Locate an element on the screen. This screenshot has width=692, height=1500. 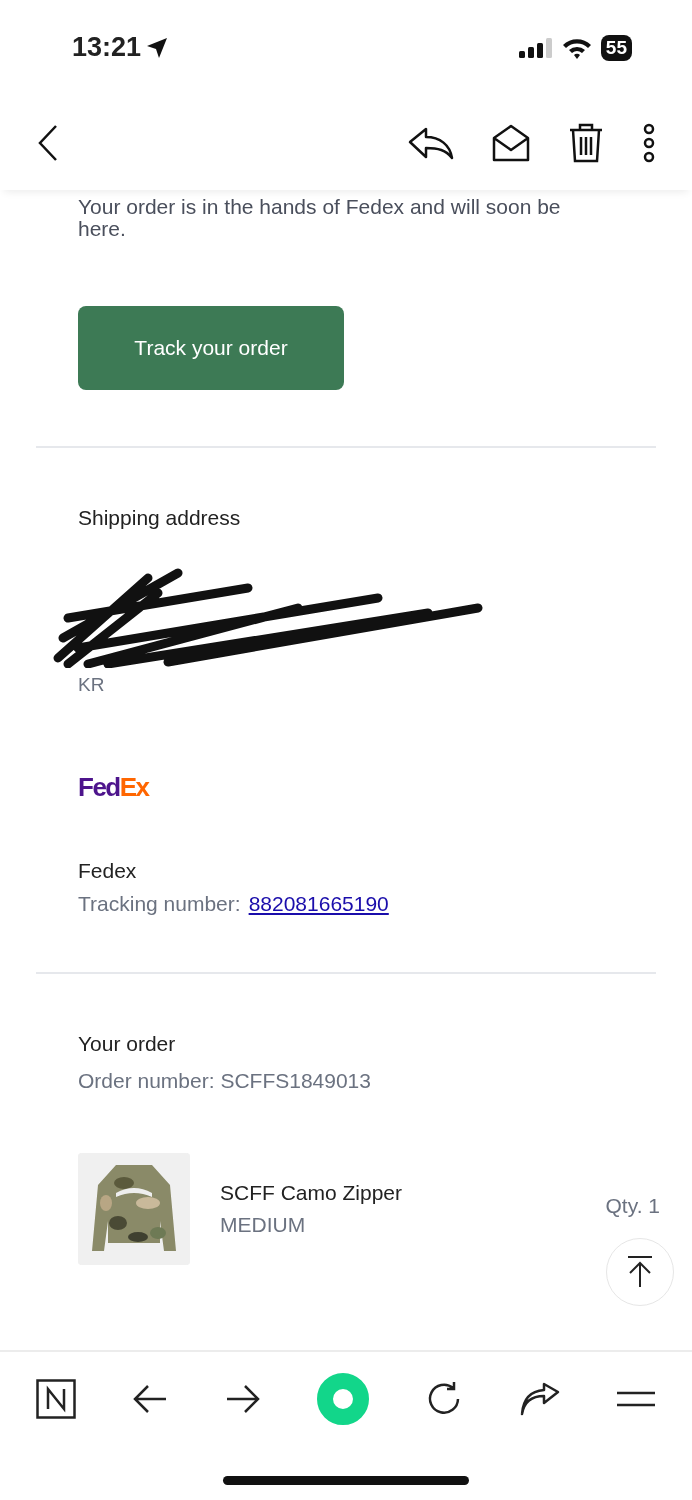
order-number: Order number: SCFFS1849013 is located at coordinates (225, 1081).